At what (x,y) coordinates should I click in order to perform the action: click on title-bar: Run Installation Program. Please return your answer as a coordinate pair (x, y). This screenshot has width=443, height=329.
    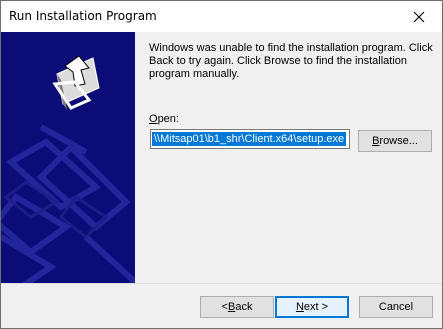
    Looking at the image, I should click on (221, 16).